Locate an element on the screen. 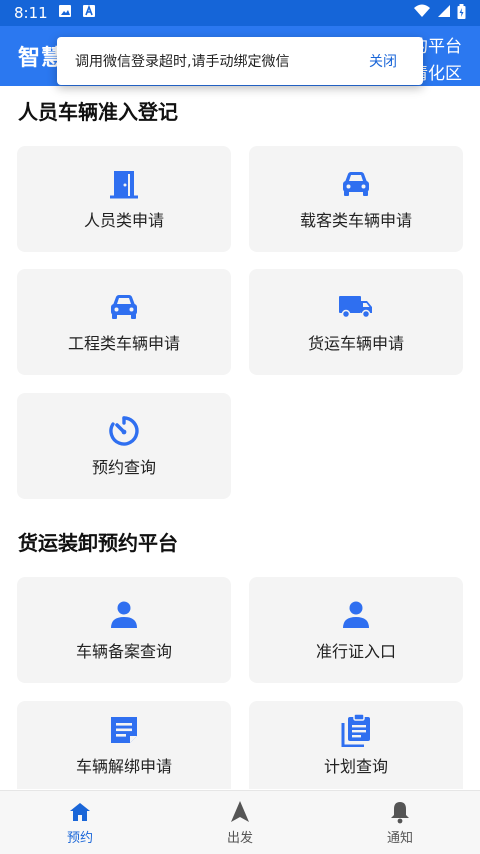  timeout-toast: 调用微信登录超时,请手动绑定微信 关闭 is located at coordinates (240, 61).